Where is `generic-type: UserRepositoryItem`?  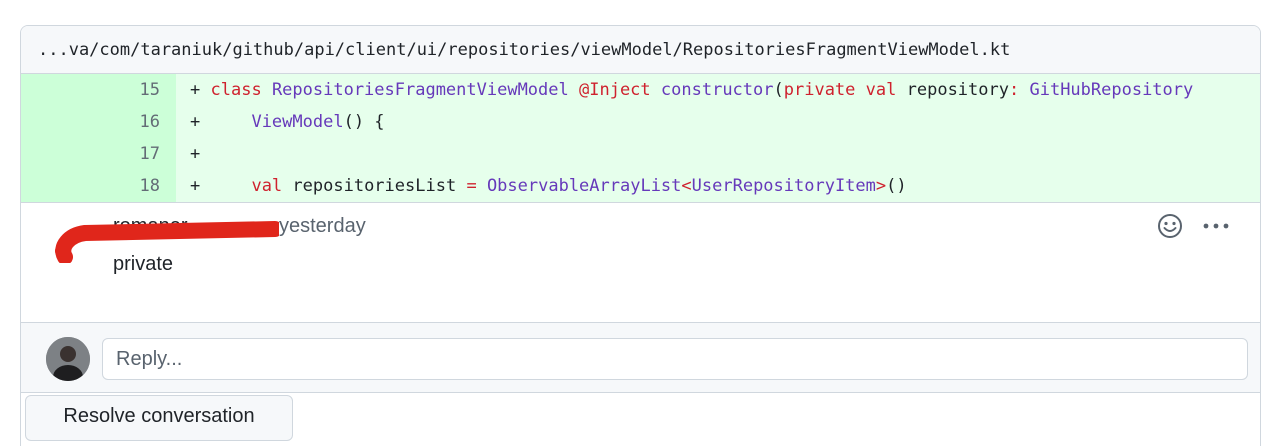
generic-type: UserRepositoryItem is located at coordinates (783, 186).